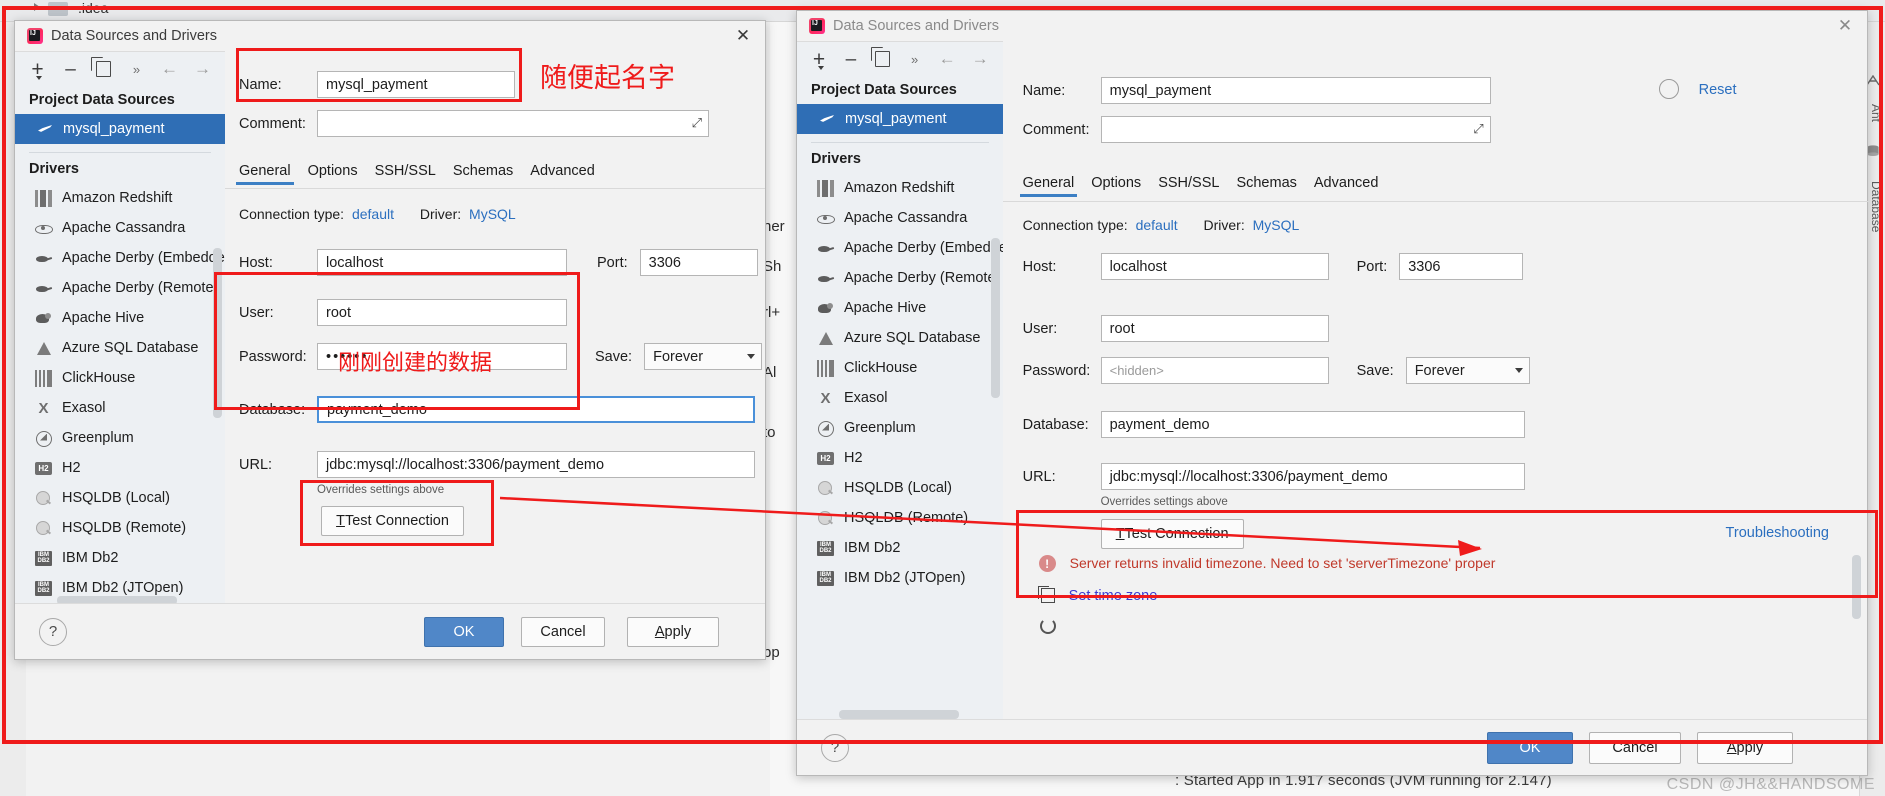 The image size is (1885, 796). I want to click on left-pane-scrollbar, so click(217, 333).